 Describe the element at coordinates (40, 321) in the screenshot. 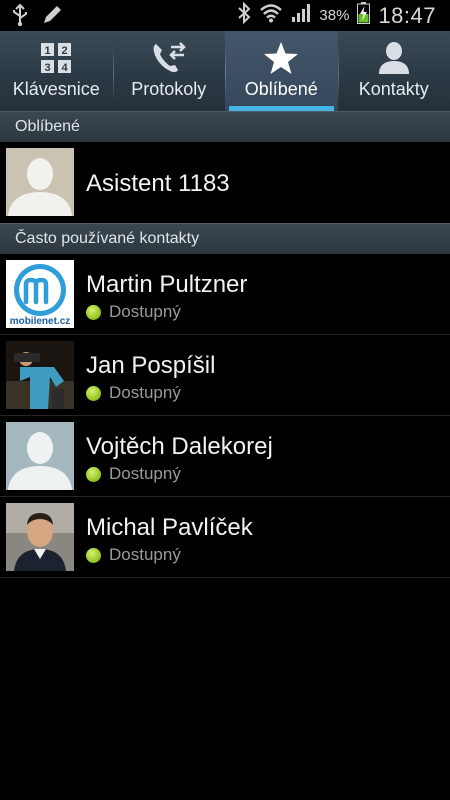

I see `mobilenet-logo-text: mobilenet.cz` at that location.